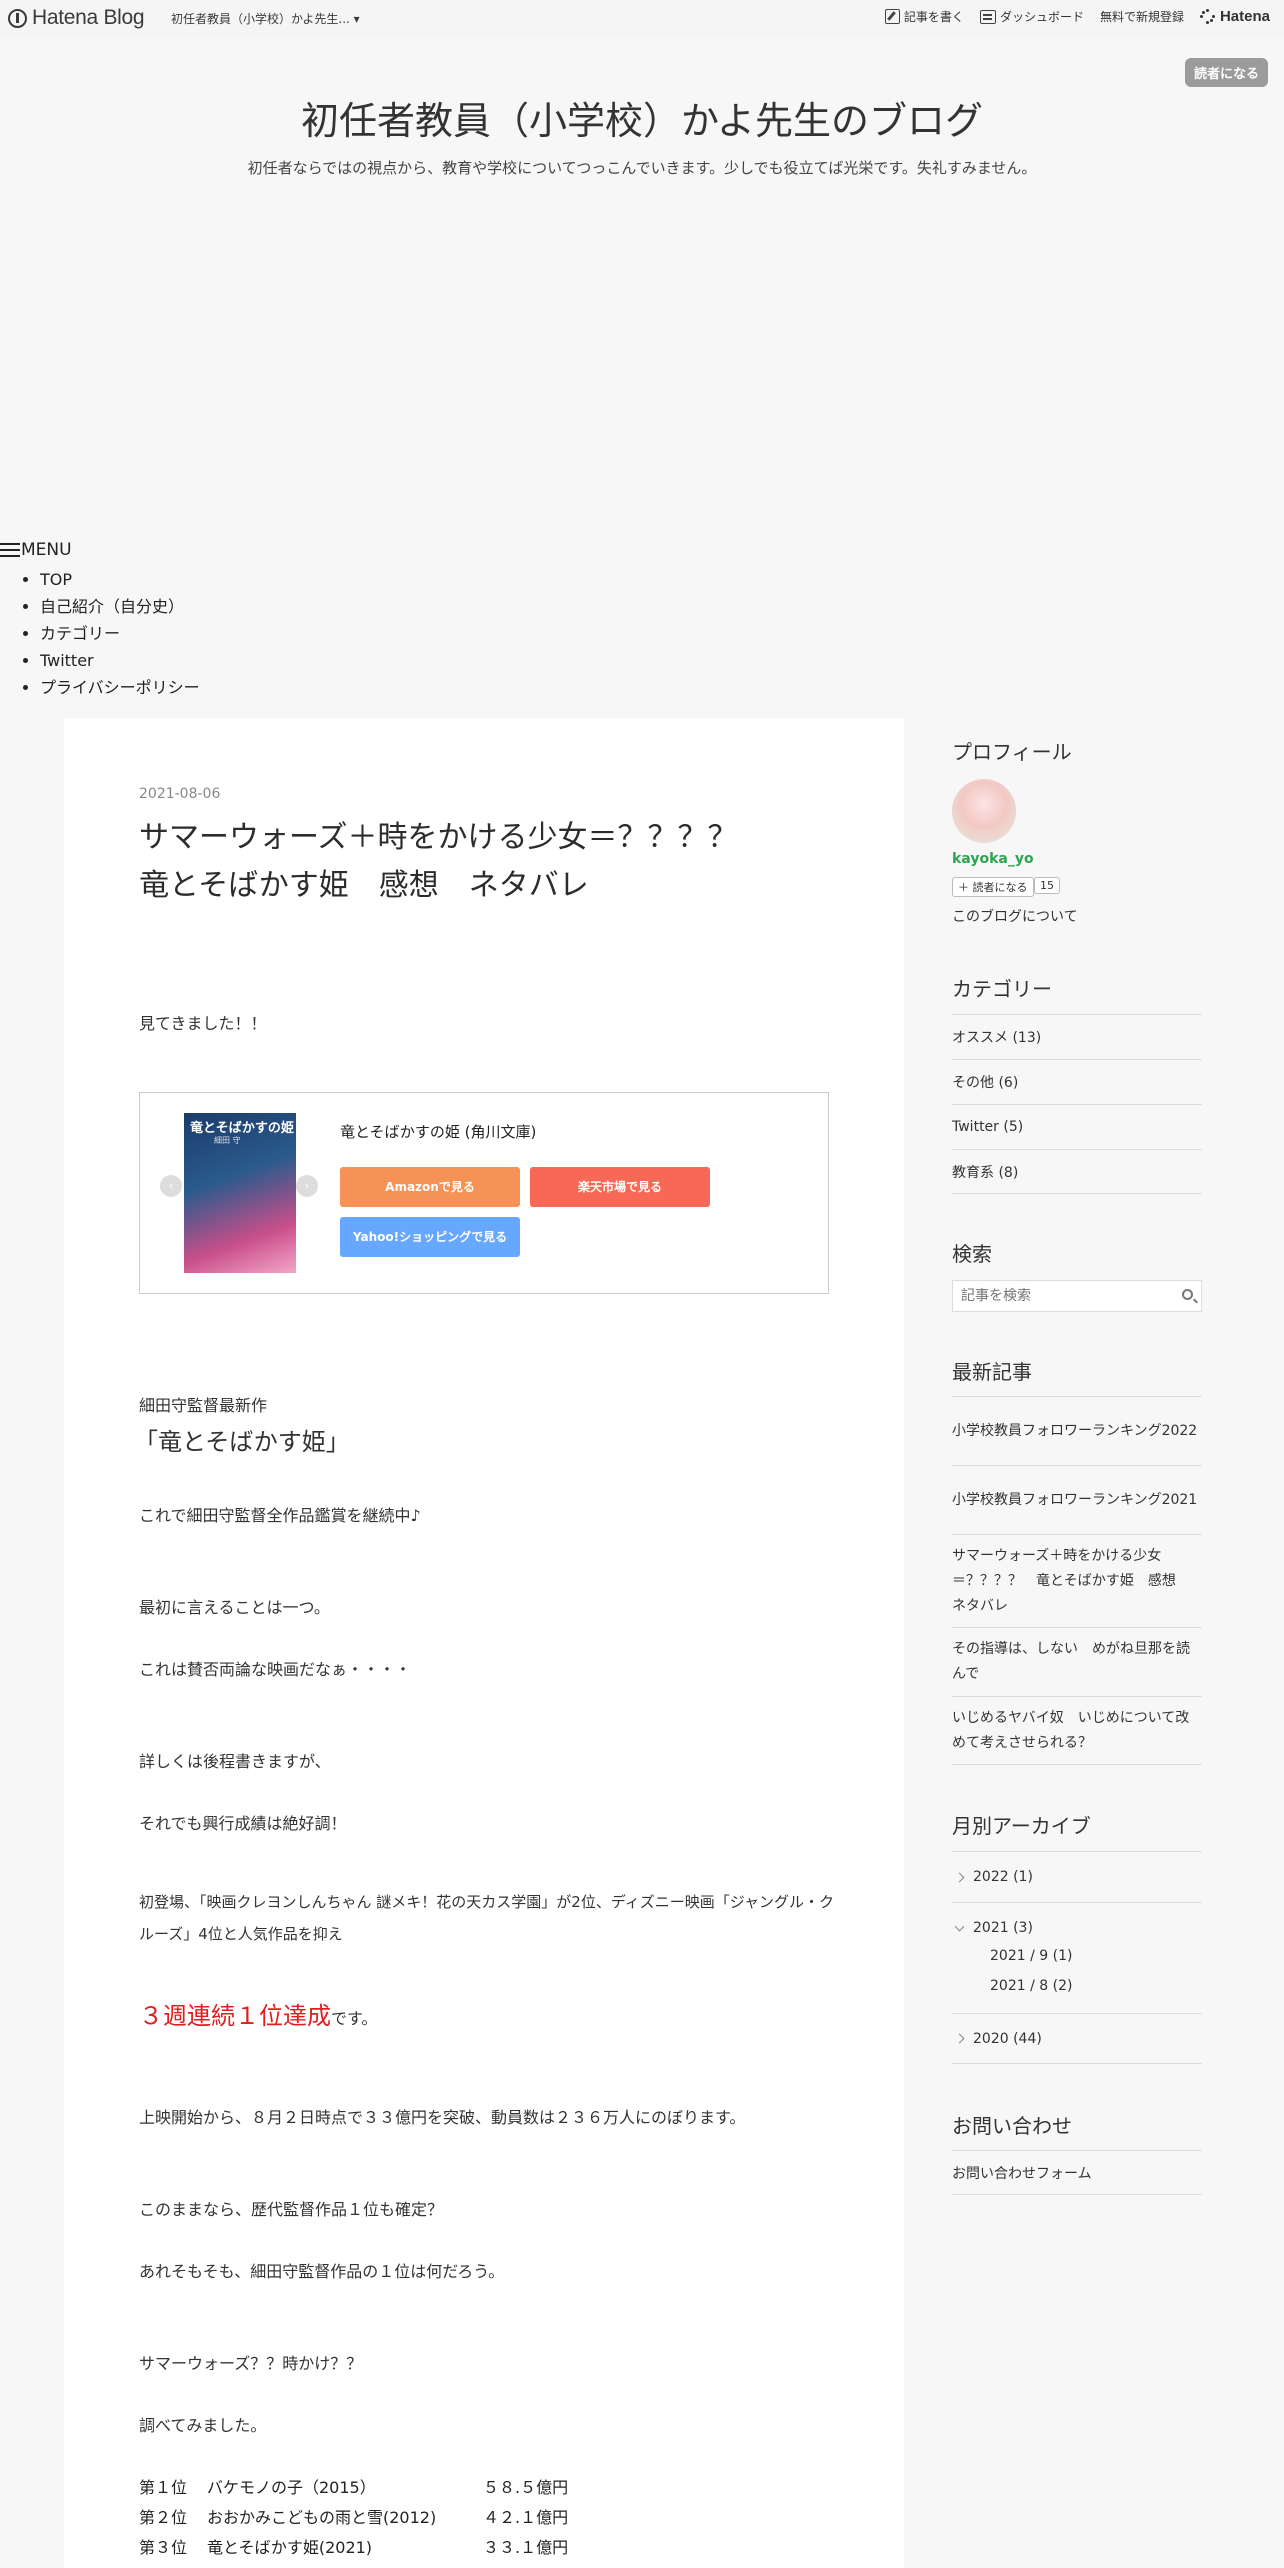 Image resolution: width=1284 pixels, height=2568 pixels. I want to click on recent-heading: 最新記事, so click(992, 1372).